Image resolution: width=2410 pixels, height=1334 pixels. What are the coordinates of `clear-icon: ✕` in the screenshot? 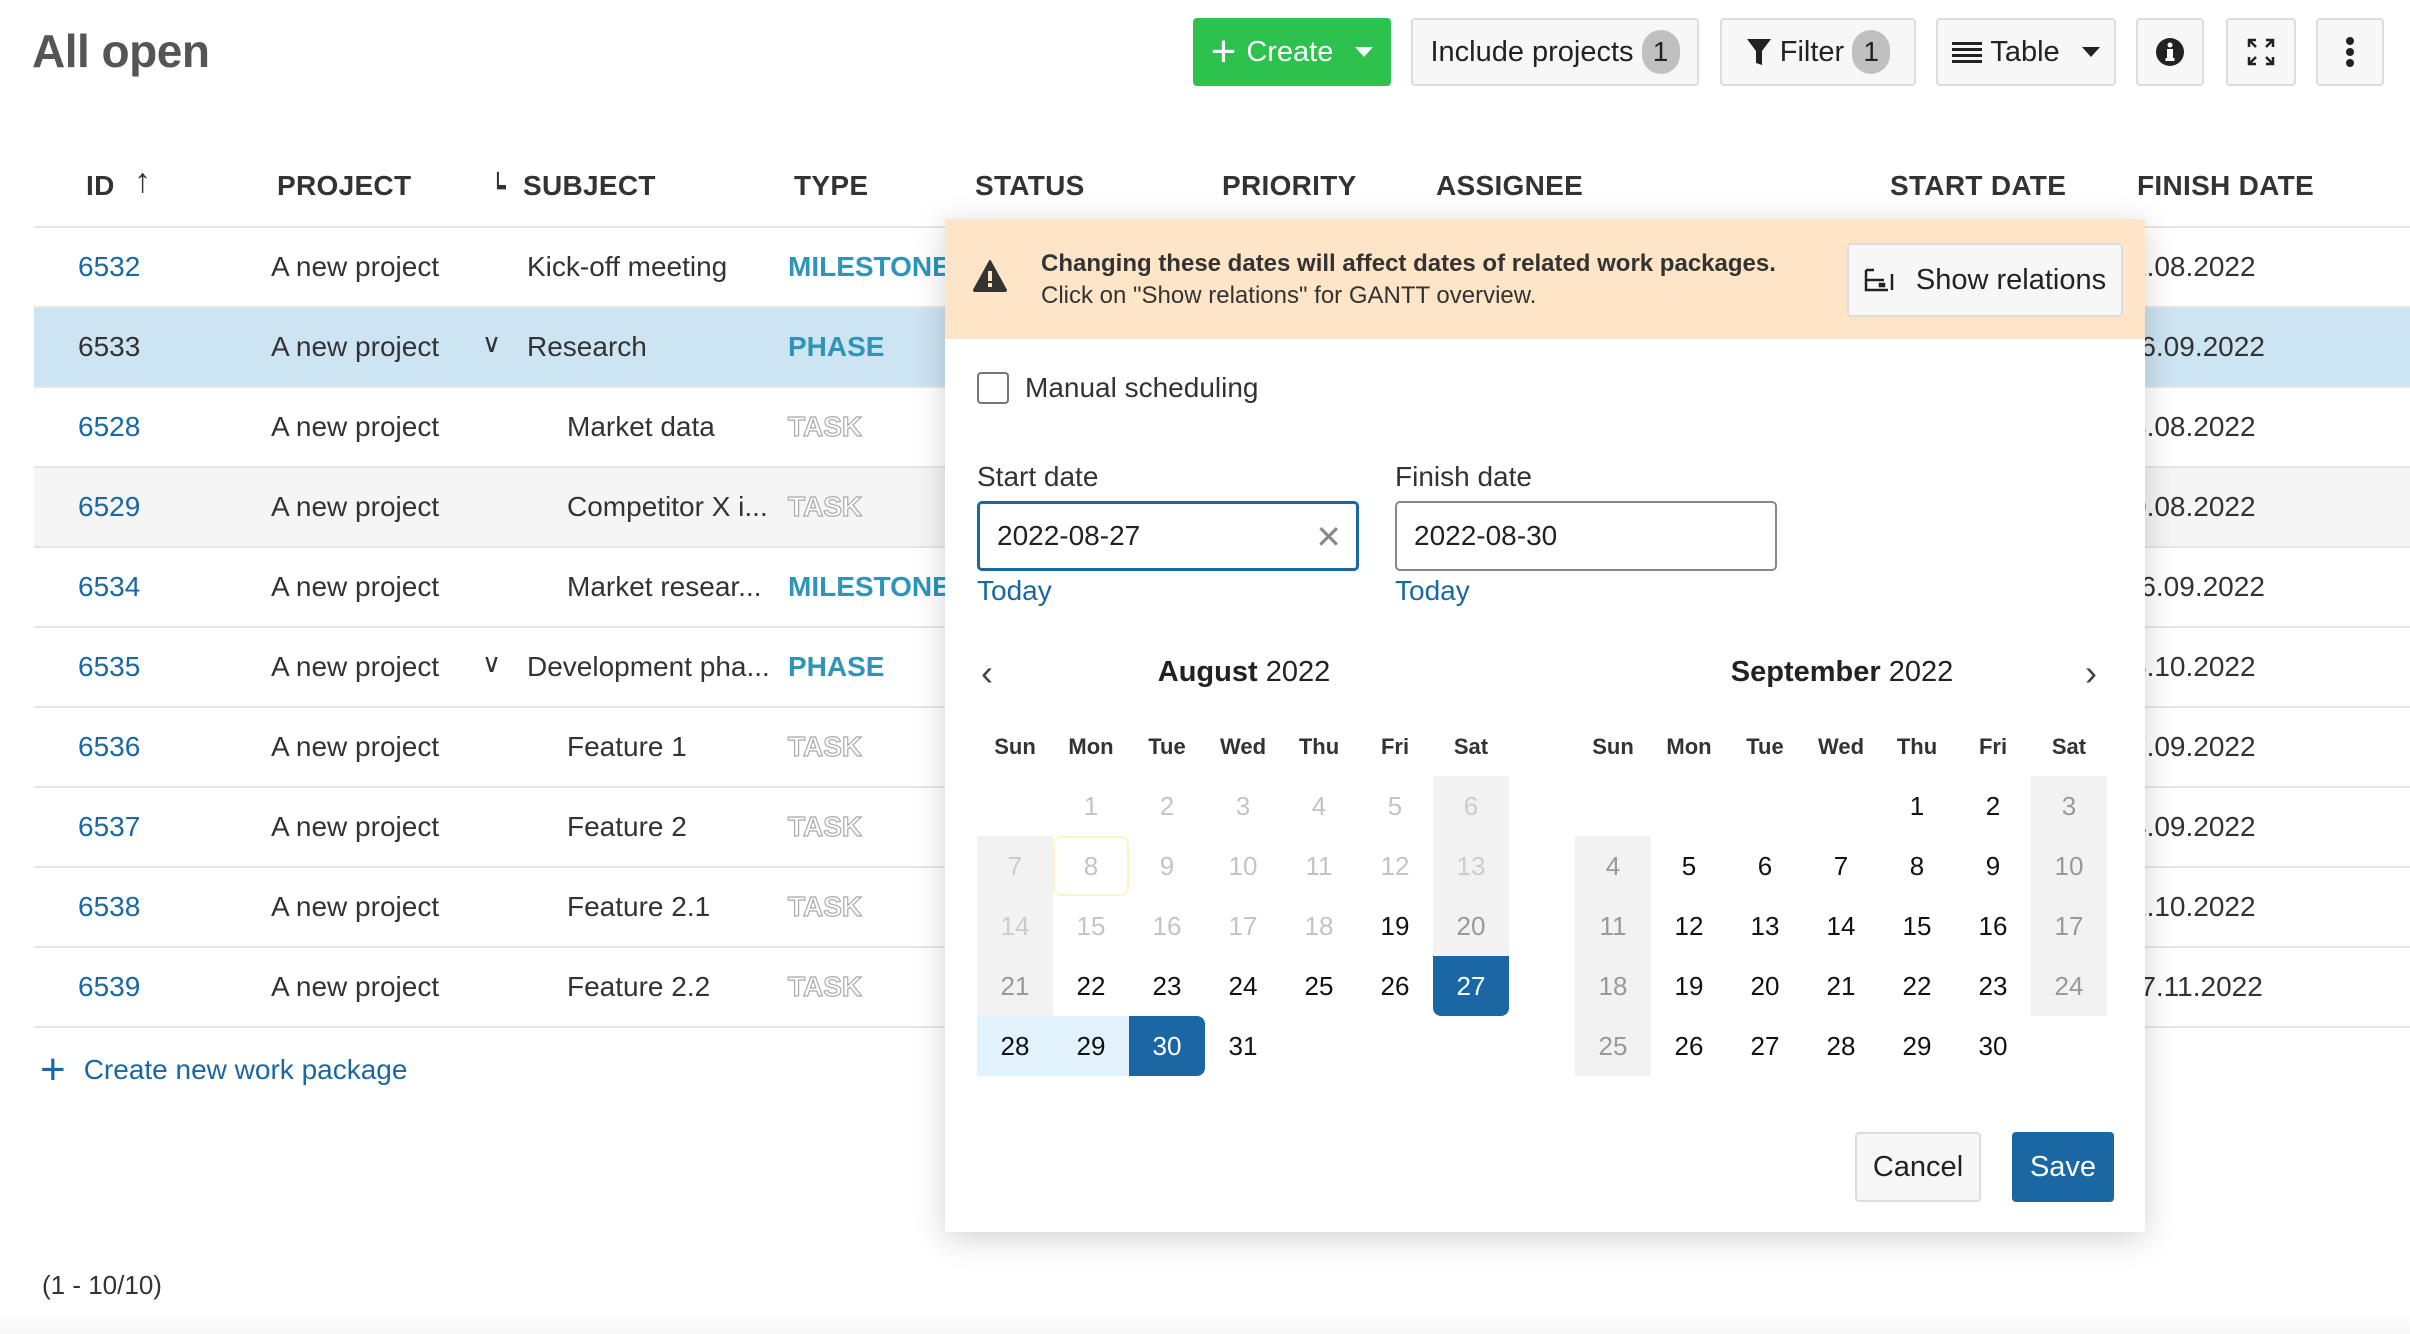 It's located at (1328, 537).